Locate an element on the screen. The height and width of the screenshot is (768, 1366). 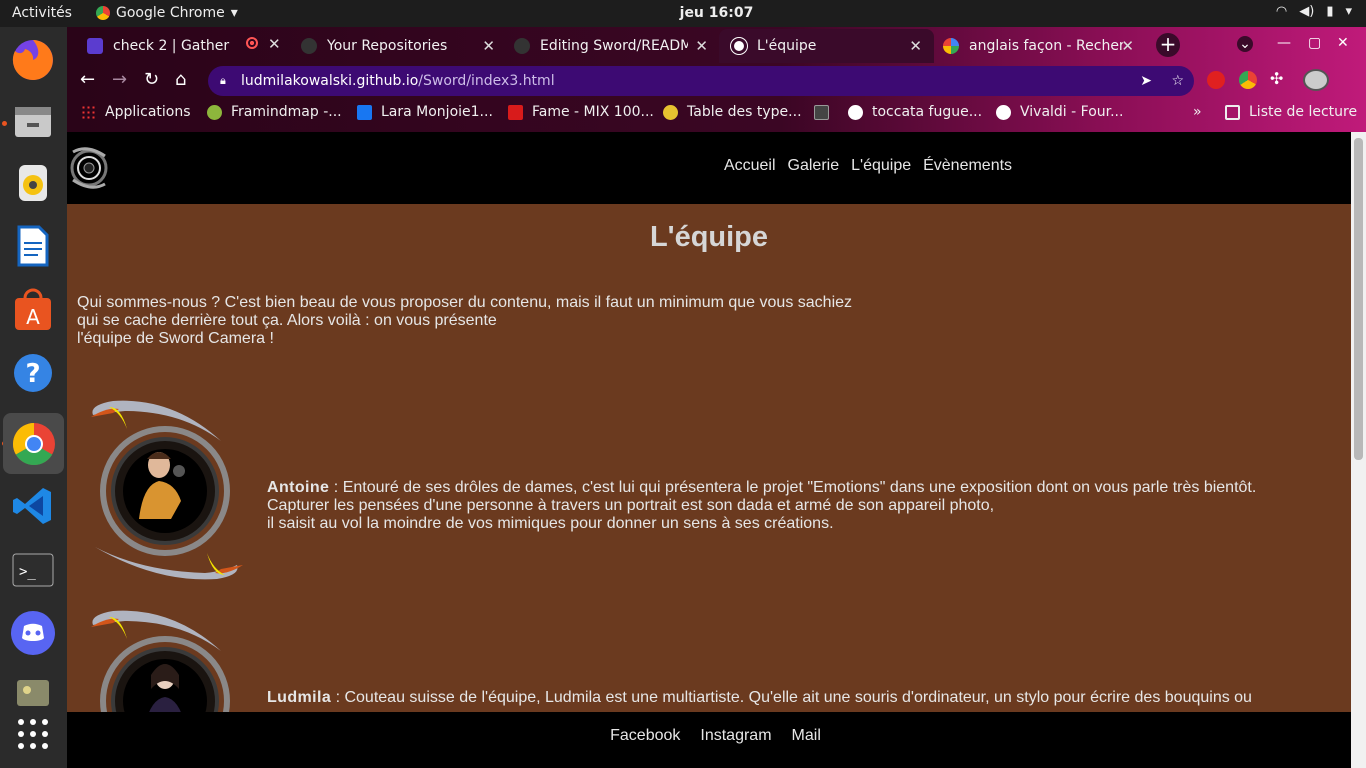
tab-title: Editing Sword/READM is located at coordinates (614, 46).